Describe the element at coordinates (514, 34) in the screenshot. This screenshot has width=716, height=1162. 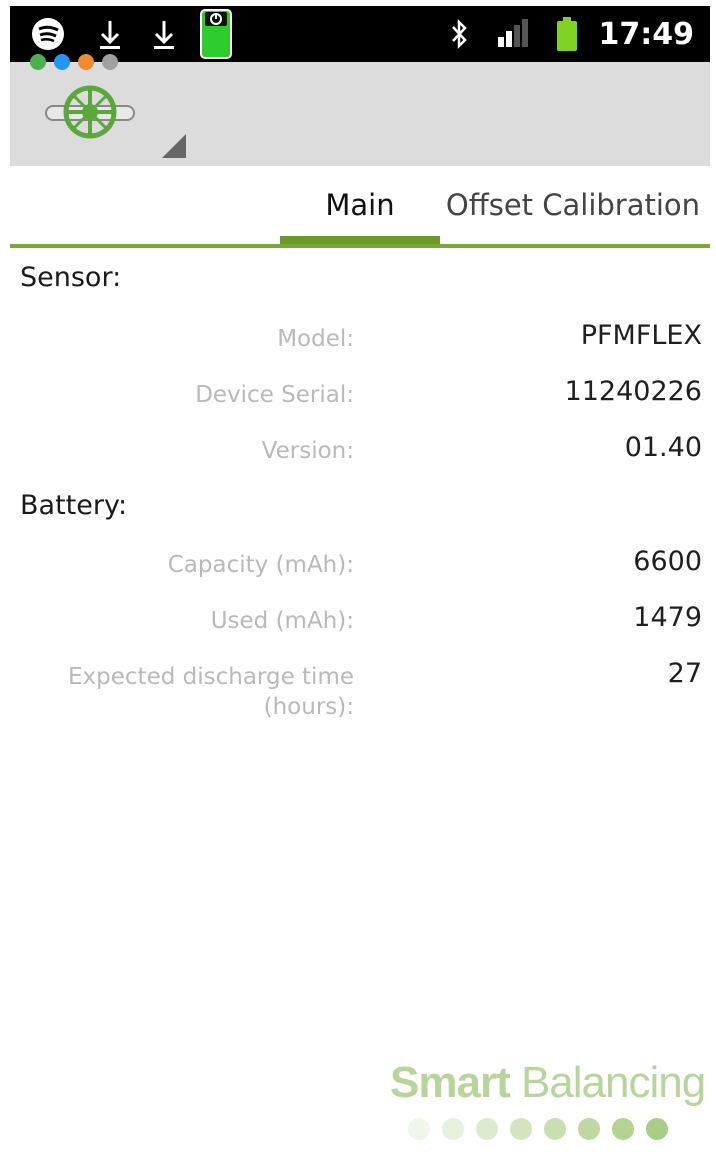
I see `signal-icon` at that location.